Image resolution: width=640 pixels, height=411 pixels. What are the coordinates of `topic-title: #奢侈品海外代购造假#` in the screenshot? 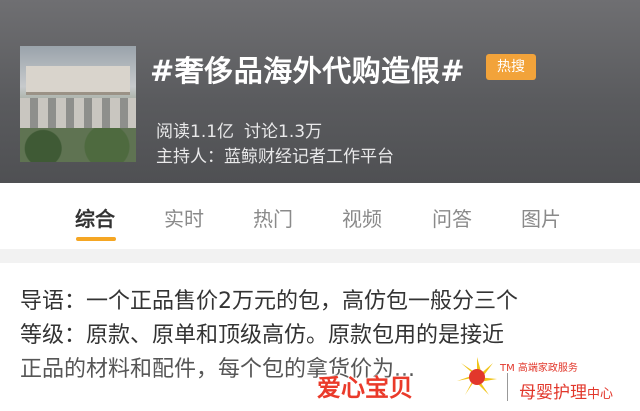 It's located at (308, 71).